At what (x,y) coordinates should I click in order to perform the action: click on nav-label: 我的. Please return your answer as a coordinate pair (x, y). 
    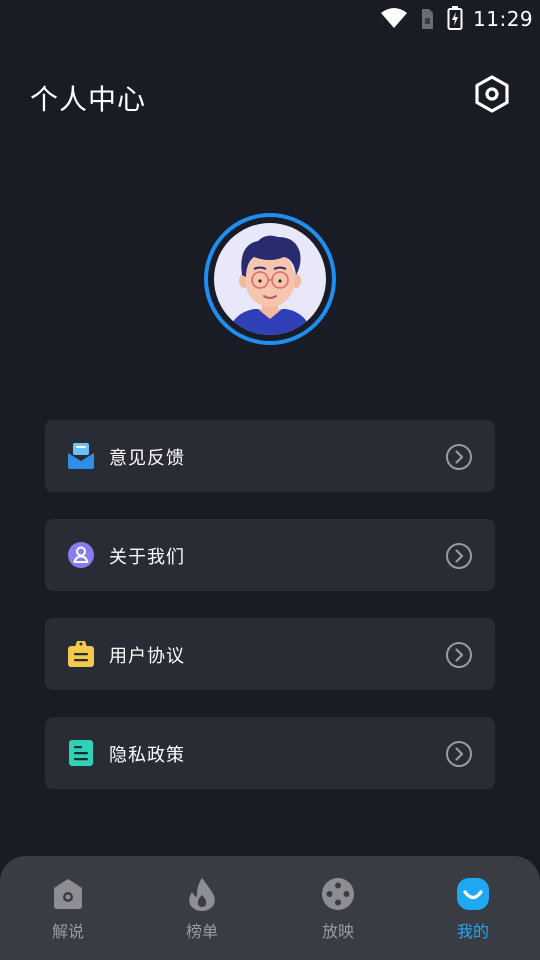
    Looking at the image, I should click on (472, 931).